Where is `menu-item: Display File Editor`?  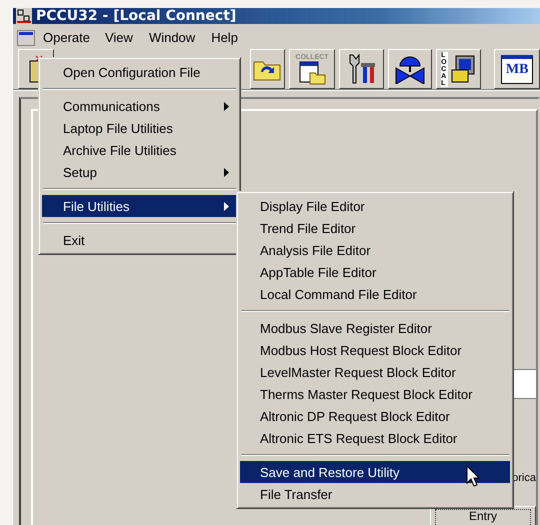 menu-item: Display File Editor is located at coordinates (375, 206).